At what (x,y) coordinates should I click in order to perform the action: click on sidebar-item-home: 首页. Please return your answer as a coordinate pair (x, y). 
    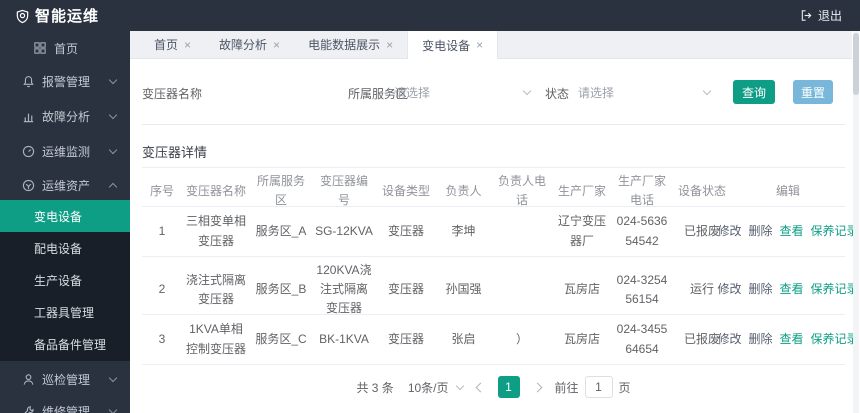
    Looking at the image, I should click on (65, 48).